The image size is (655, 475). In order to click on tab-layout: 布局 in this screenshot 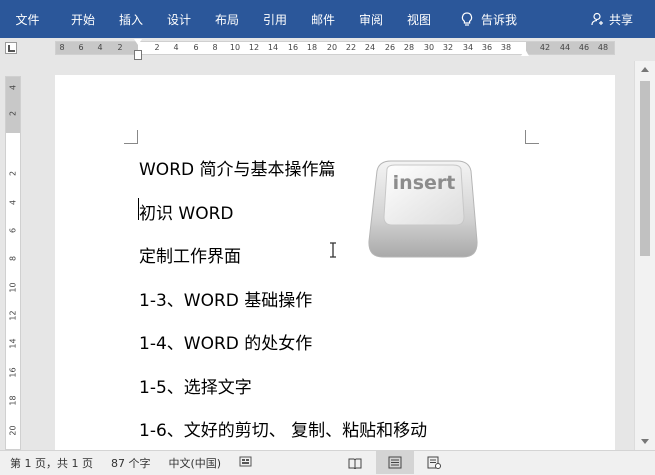, I will do `click(227, 19)`.